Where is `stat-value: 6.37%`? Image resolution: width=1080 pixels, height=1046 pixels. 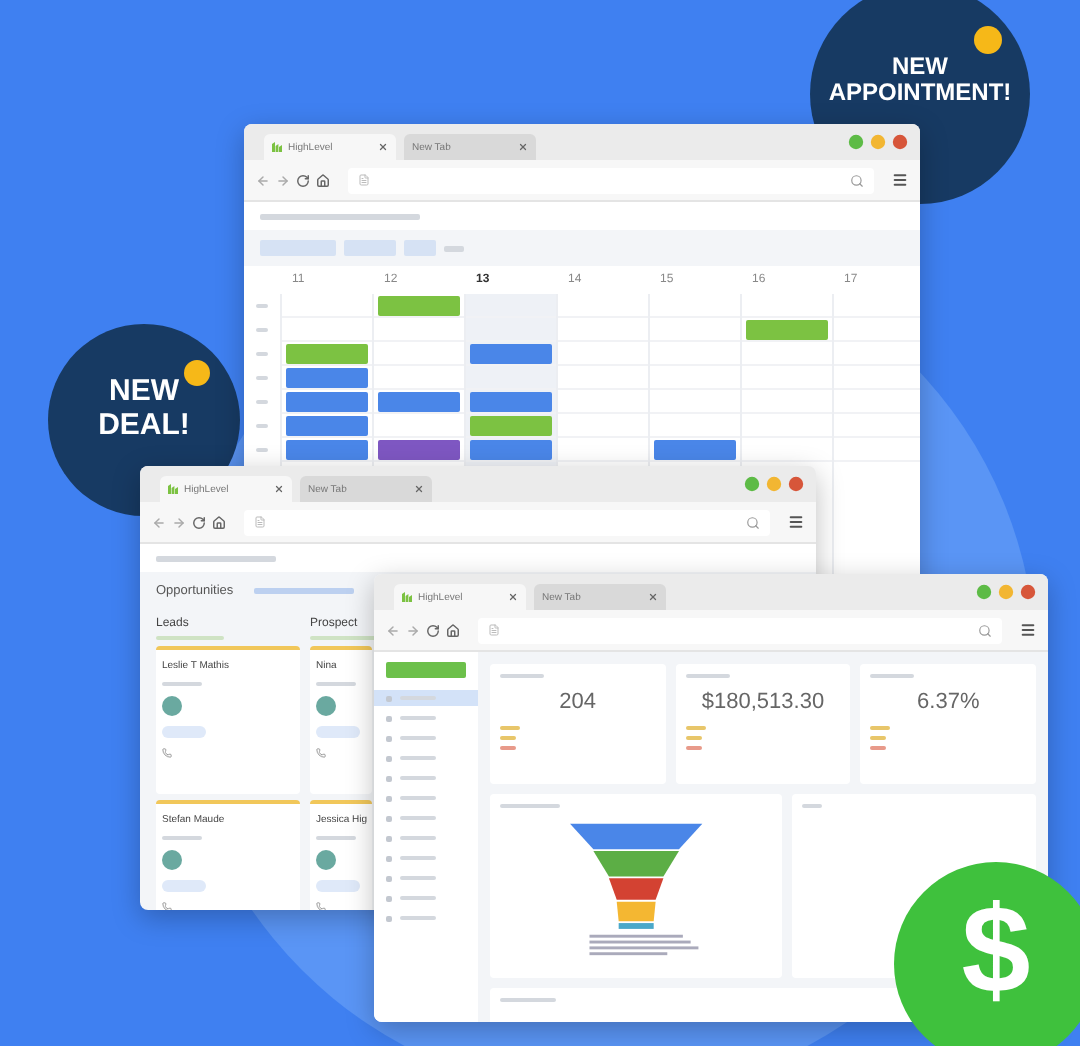 stat-value: 6.37% is located at coordinates (948, 702).